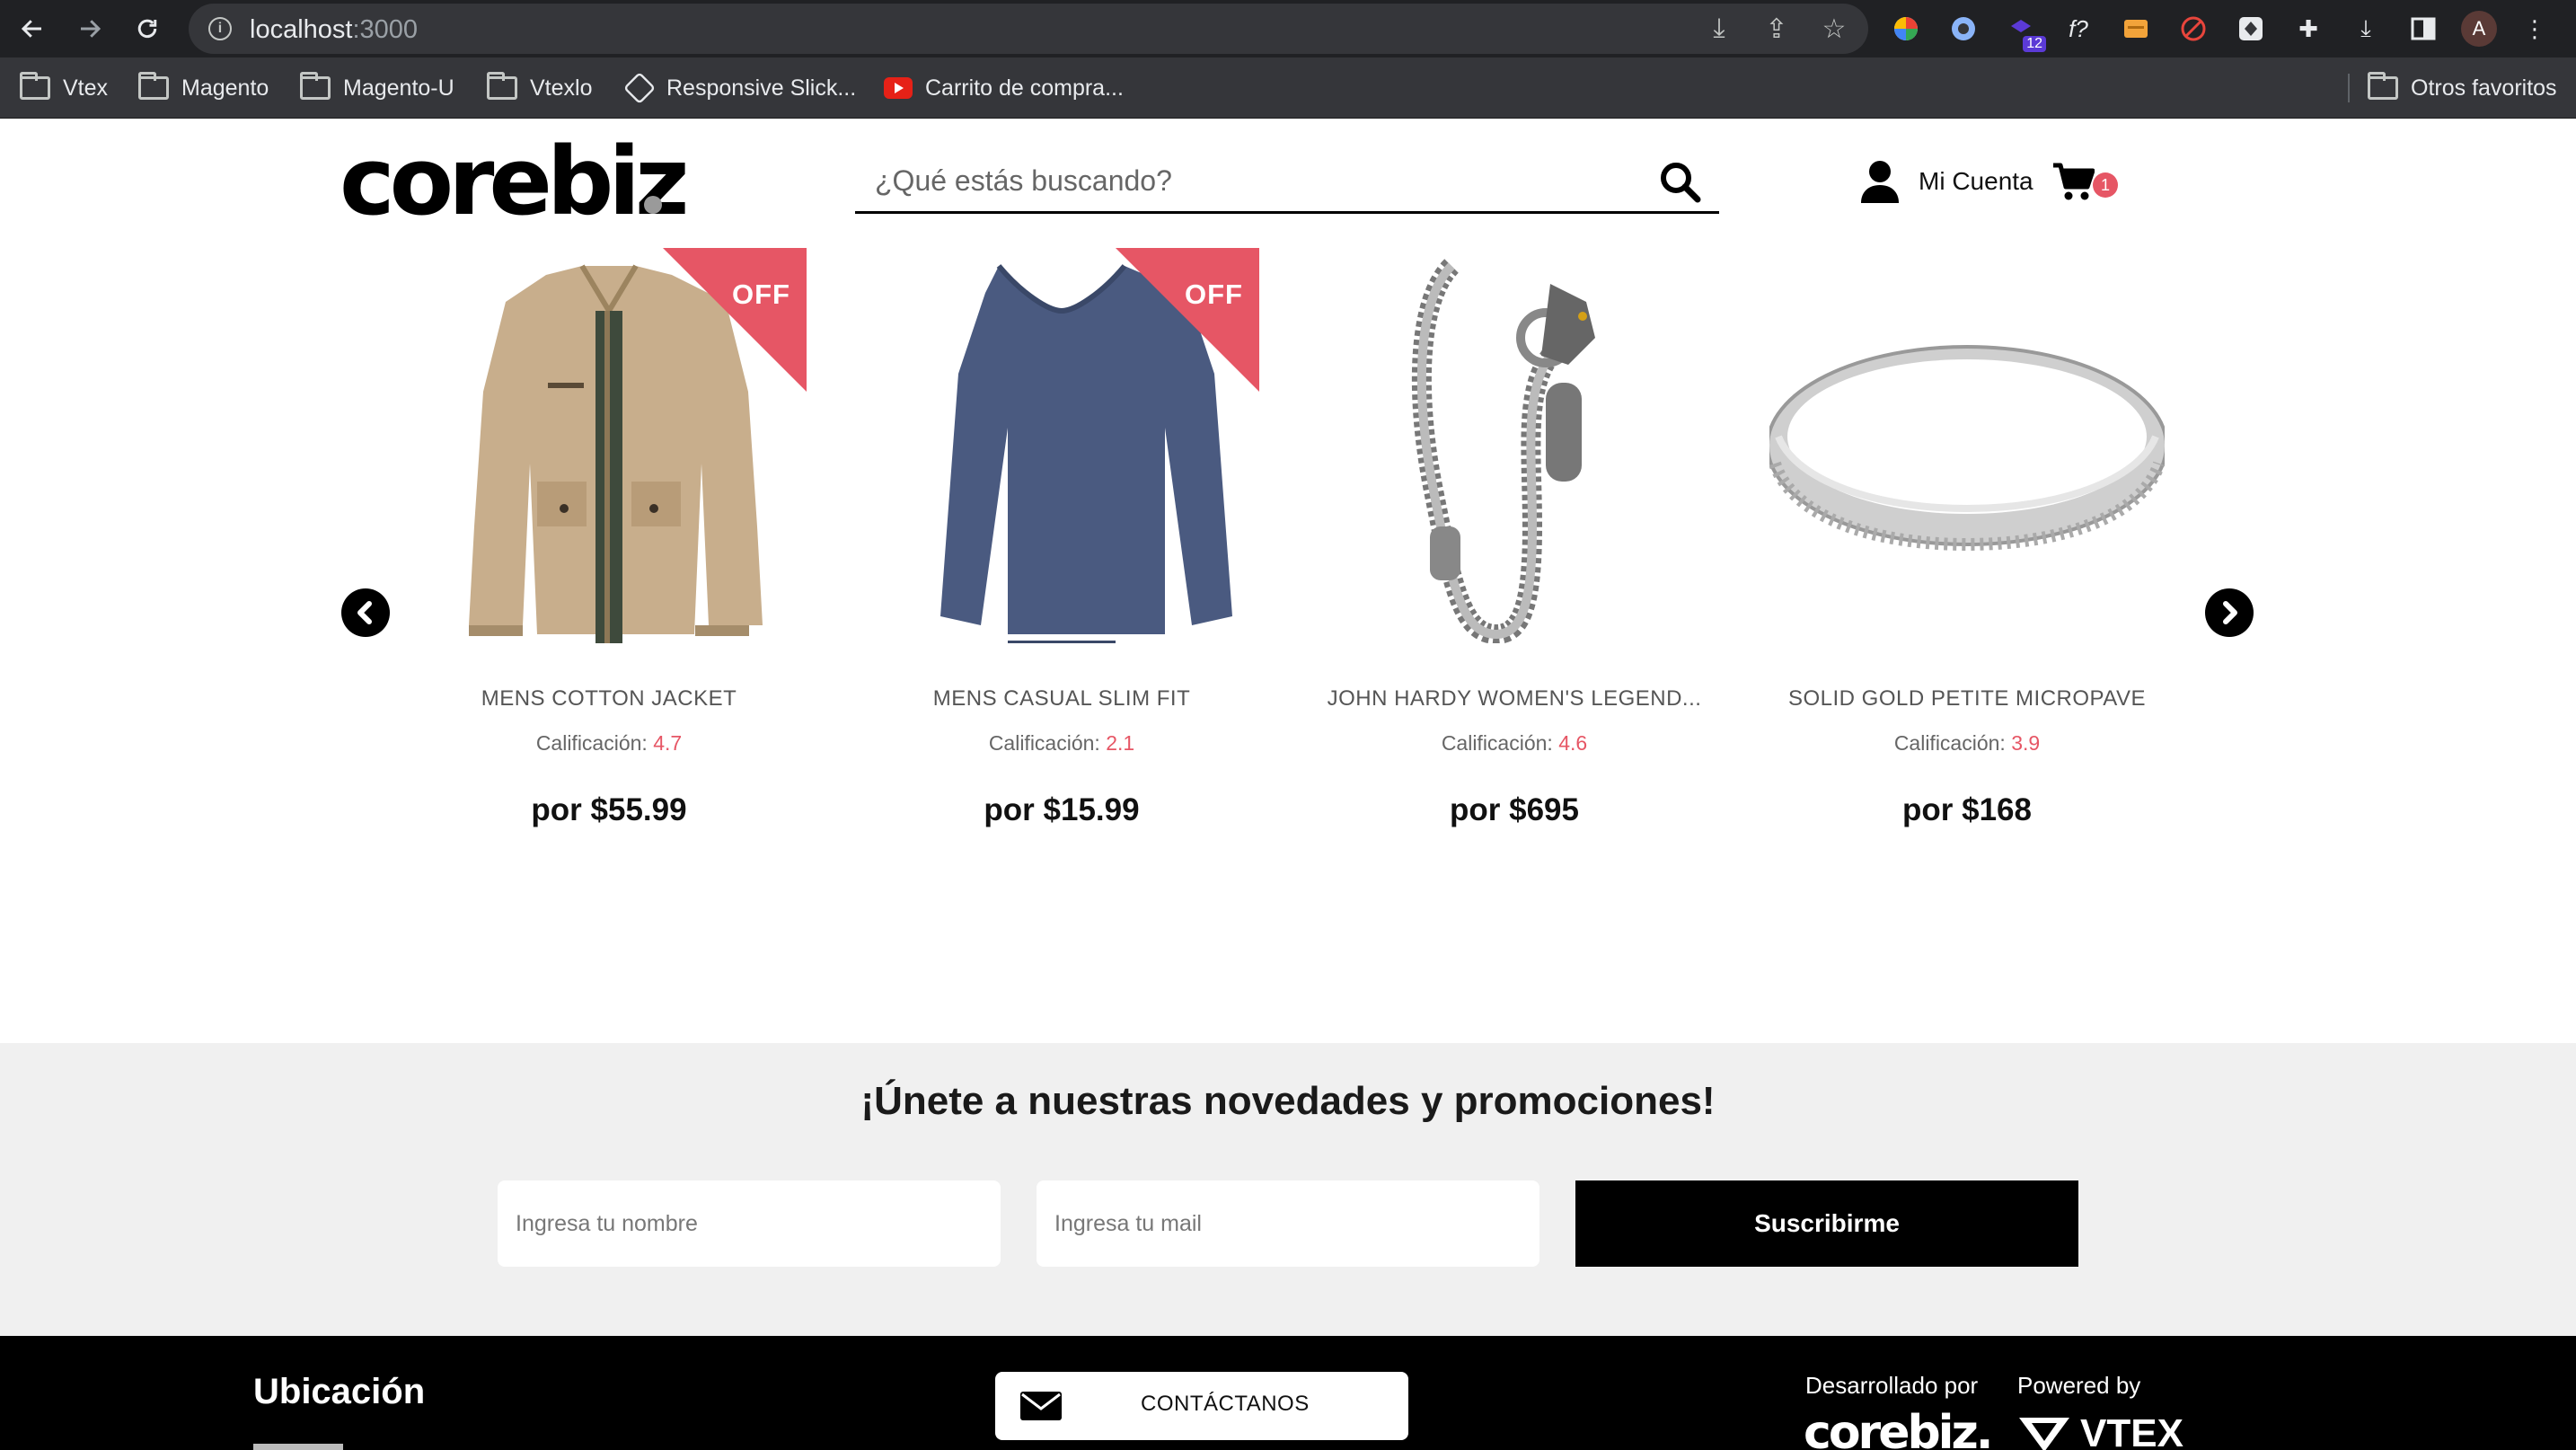  Describe the element at coordinates (2023, 31) in the screenshot. I see `stack-extension-icon: 12` at that location.